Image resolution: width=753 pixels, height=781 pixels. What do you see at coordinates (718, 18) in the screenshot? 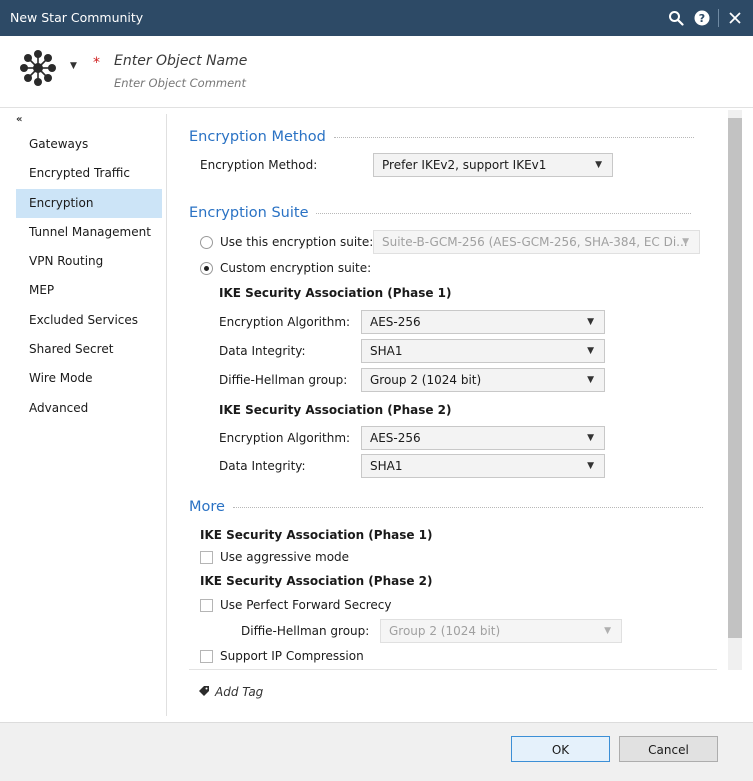
I see `title-separator` at bounding box center [718, 18].